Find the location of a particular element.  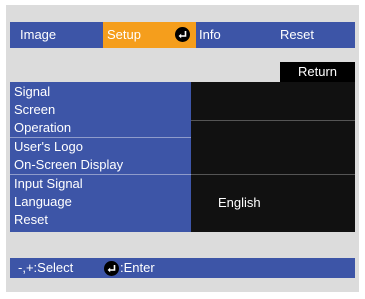

hint-bar: -,+:Select :Enter is located at coordinates (182, 268).